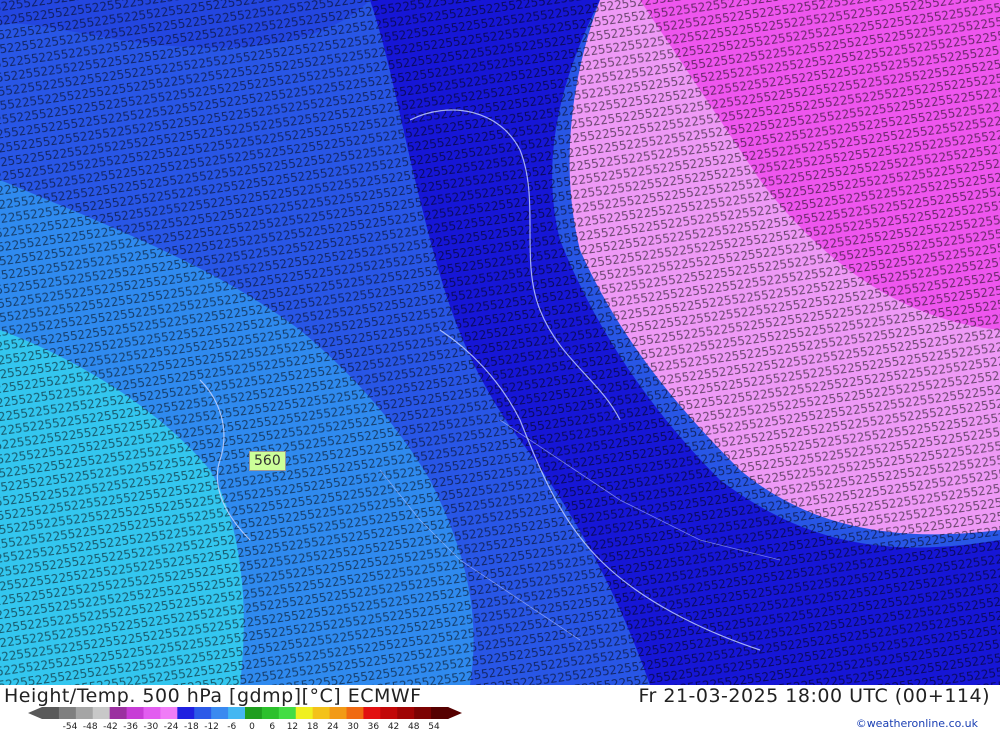  I want to click on legend-tick-label: -30, so click(151, 727).